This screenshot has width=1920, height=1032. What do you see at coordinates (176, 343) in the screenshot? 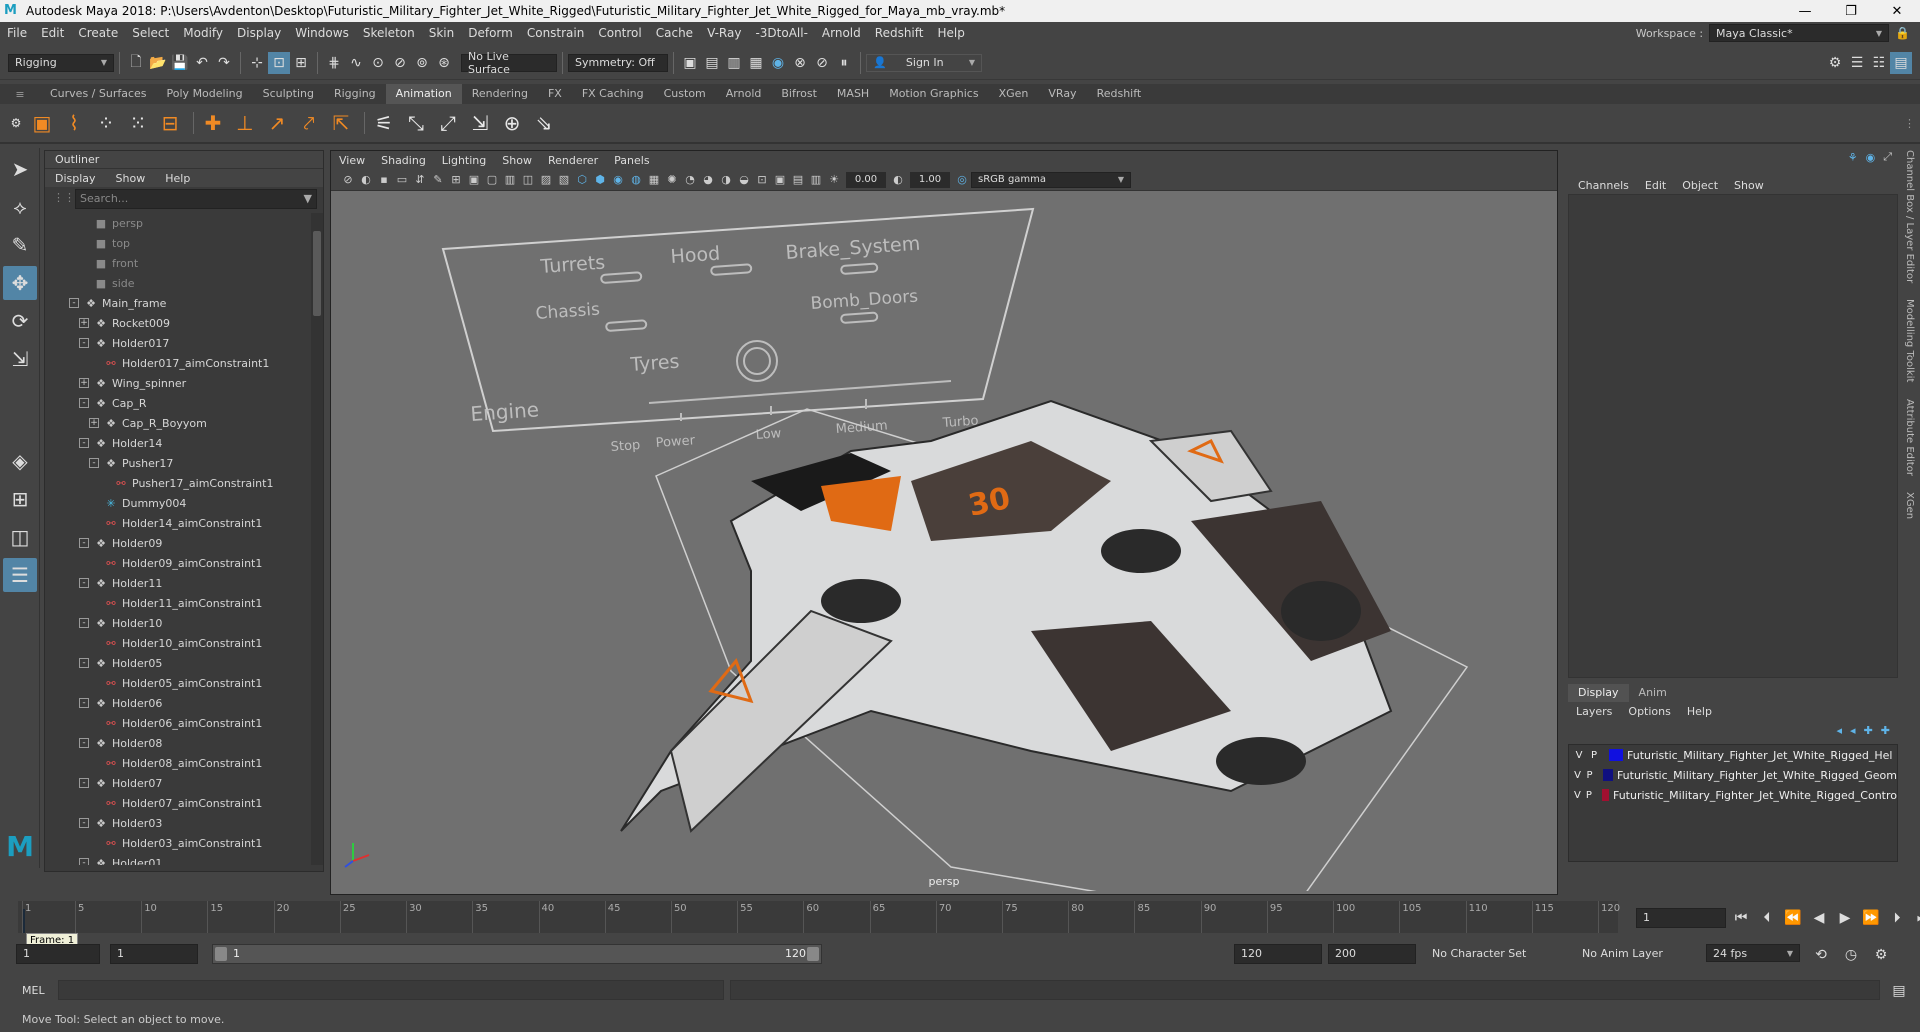
I see `outliner-item: - ❖ Holder017` at bounding box center [176, 343].